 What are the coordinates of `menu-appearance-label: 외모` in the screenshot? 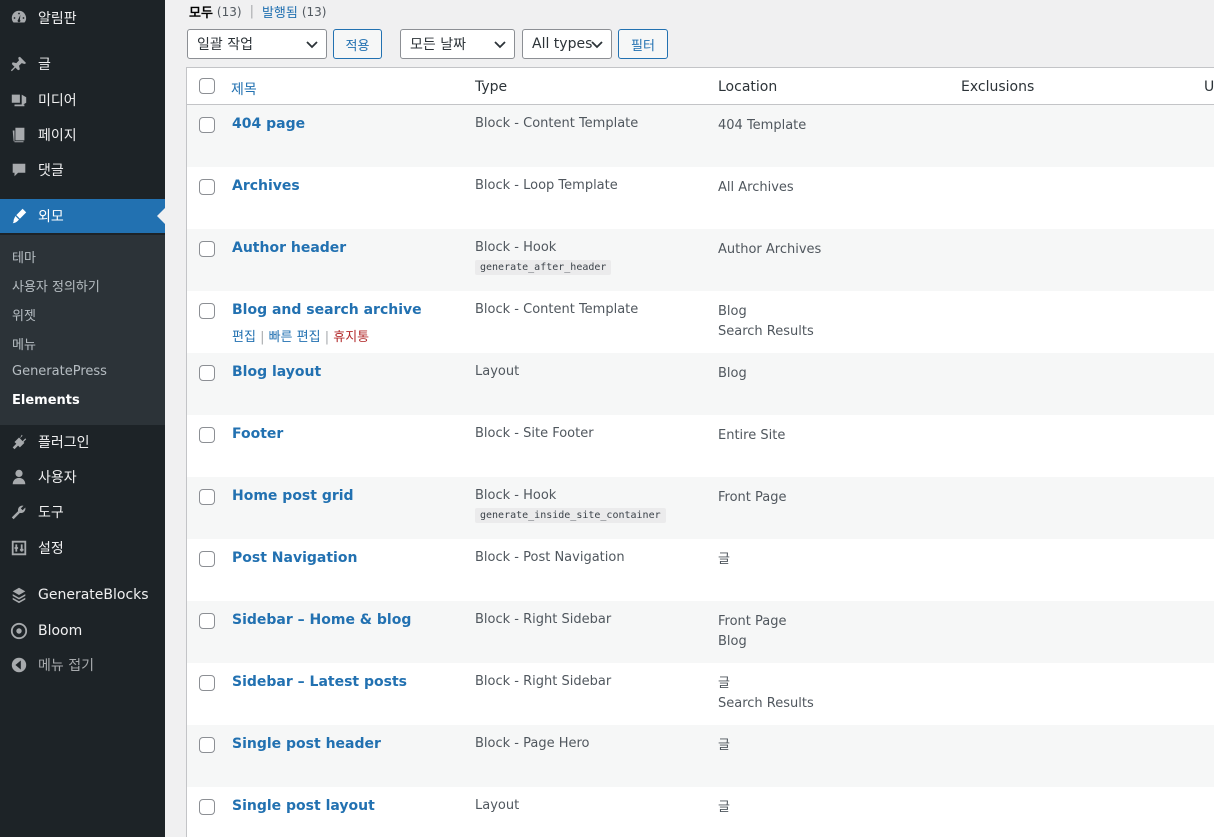 It's located at (51, 217).